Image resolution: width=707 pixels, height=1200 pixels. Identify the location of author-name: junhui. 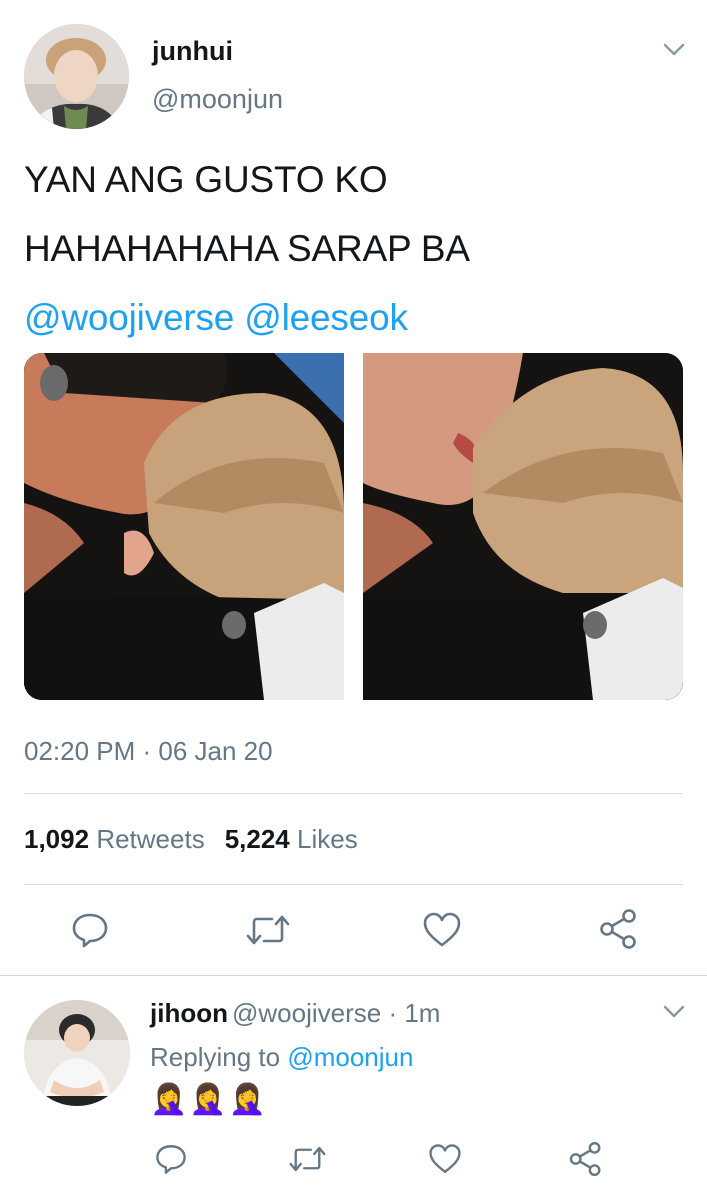
(192, 51).